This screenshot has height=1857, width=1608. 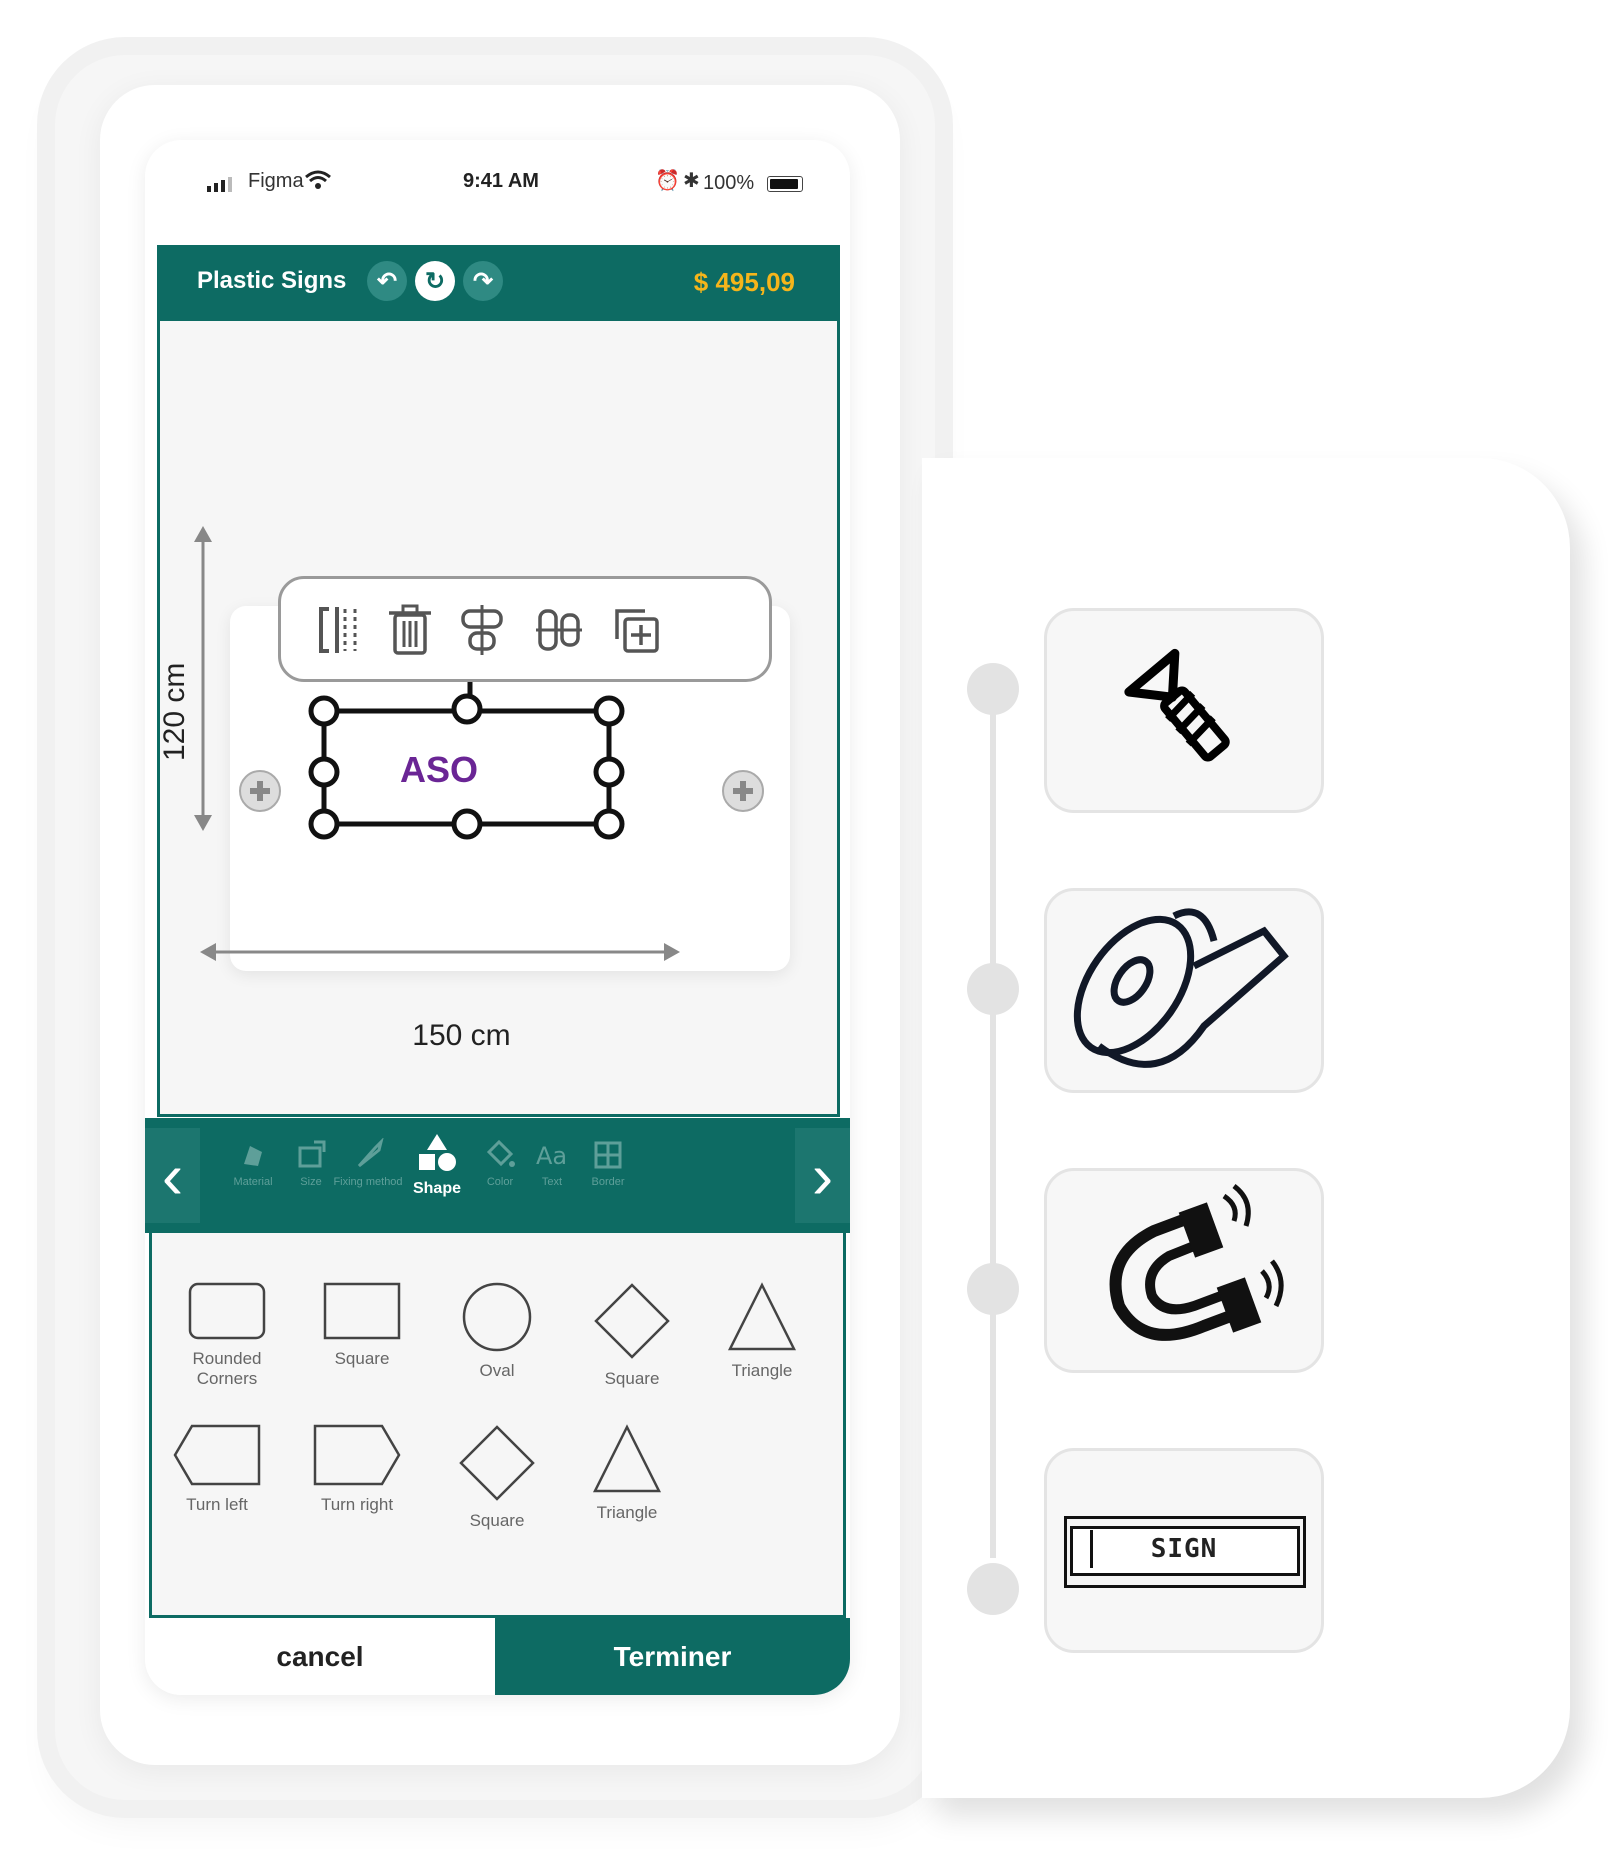 I want to click on material-icon, so click(x=253, y=1156).